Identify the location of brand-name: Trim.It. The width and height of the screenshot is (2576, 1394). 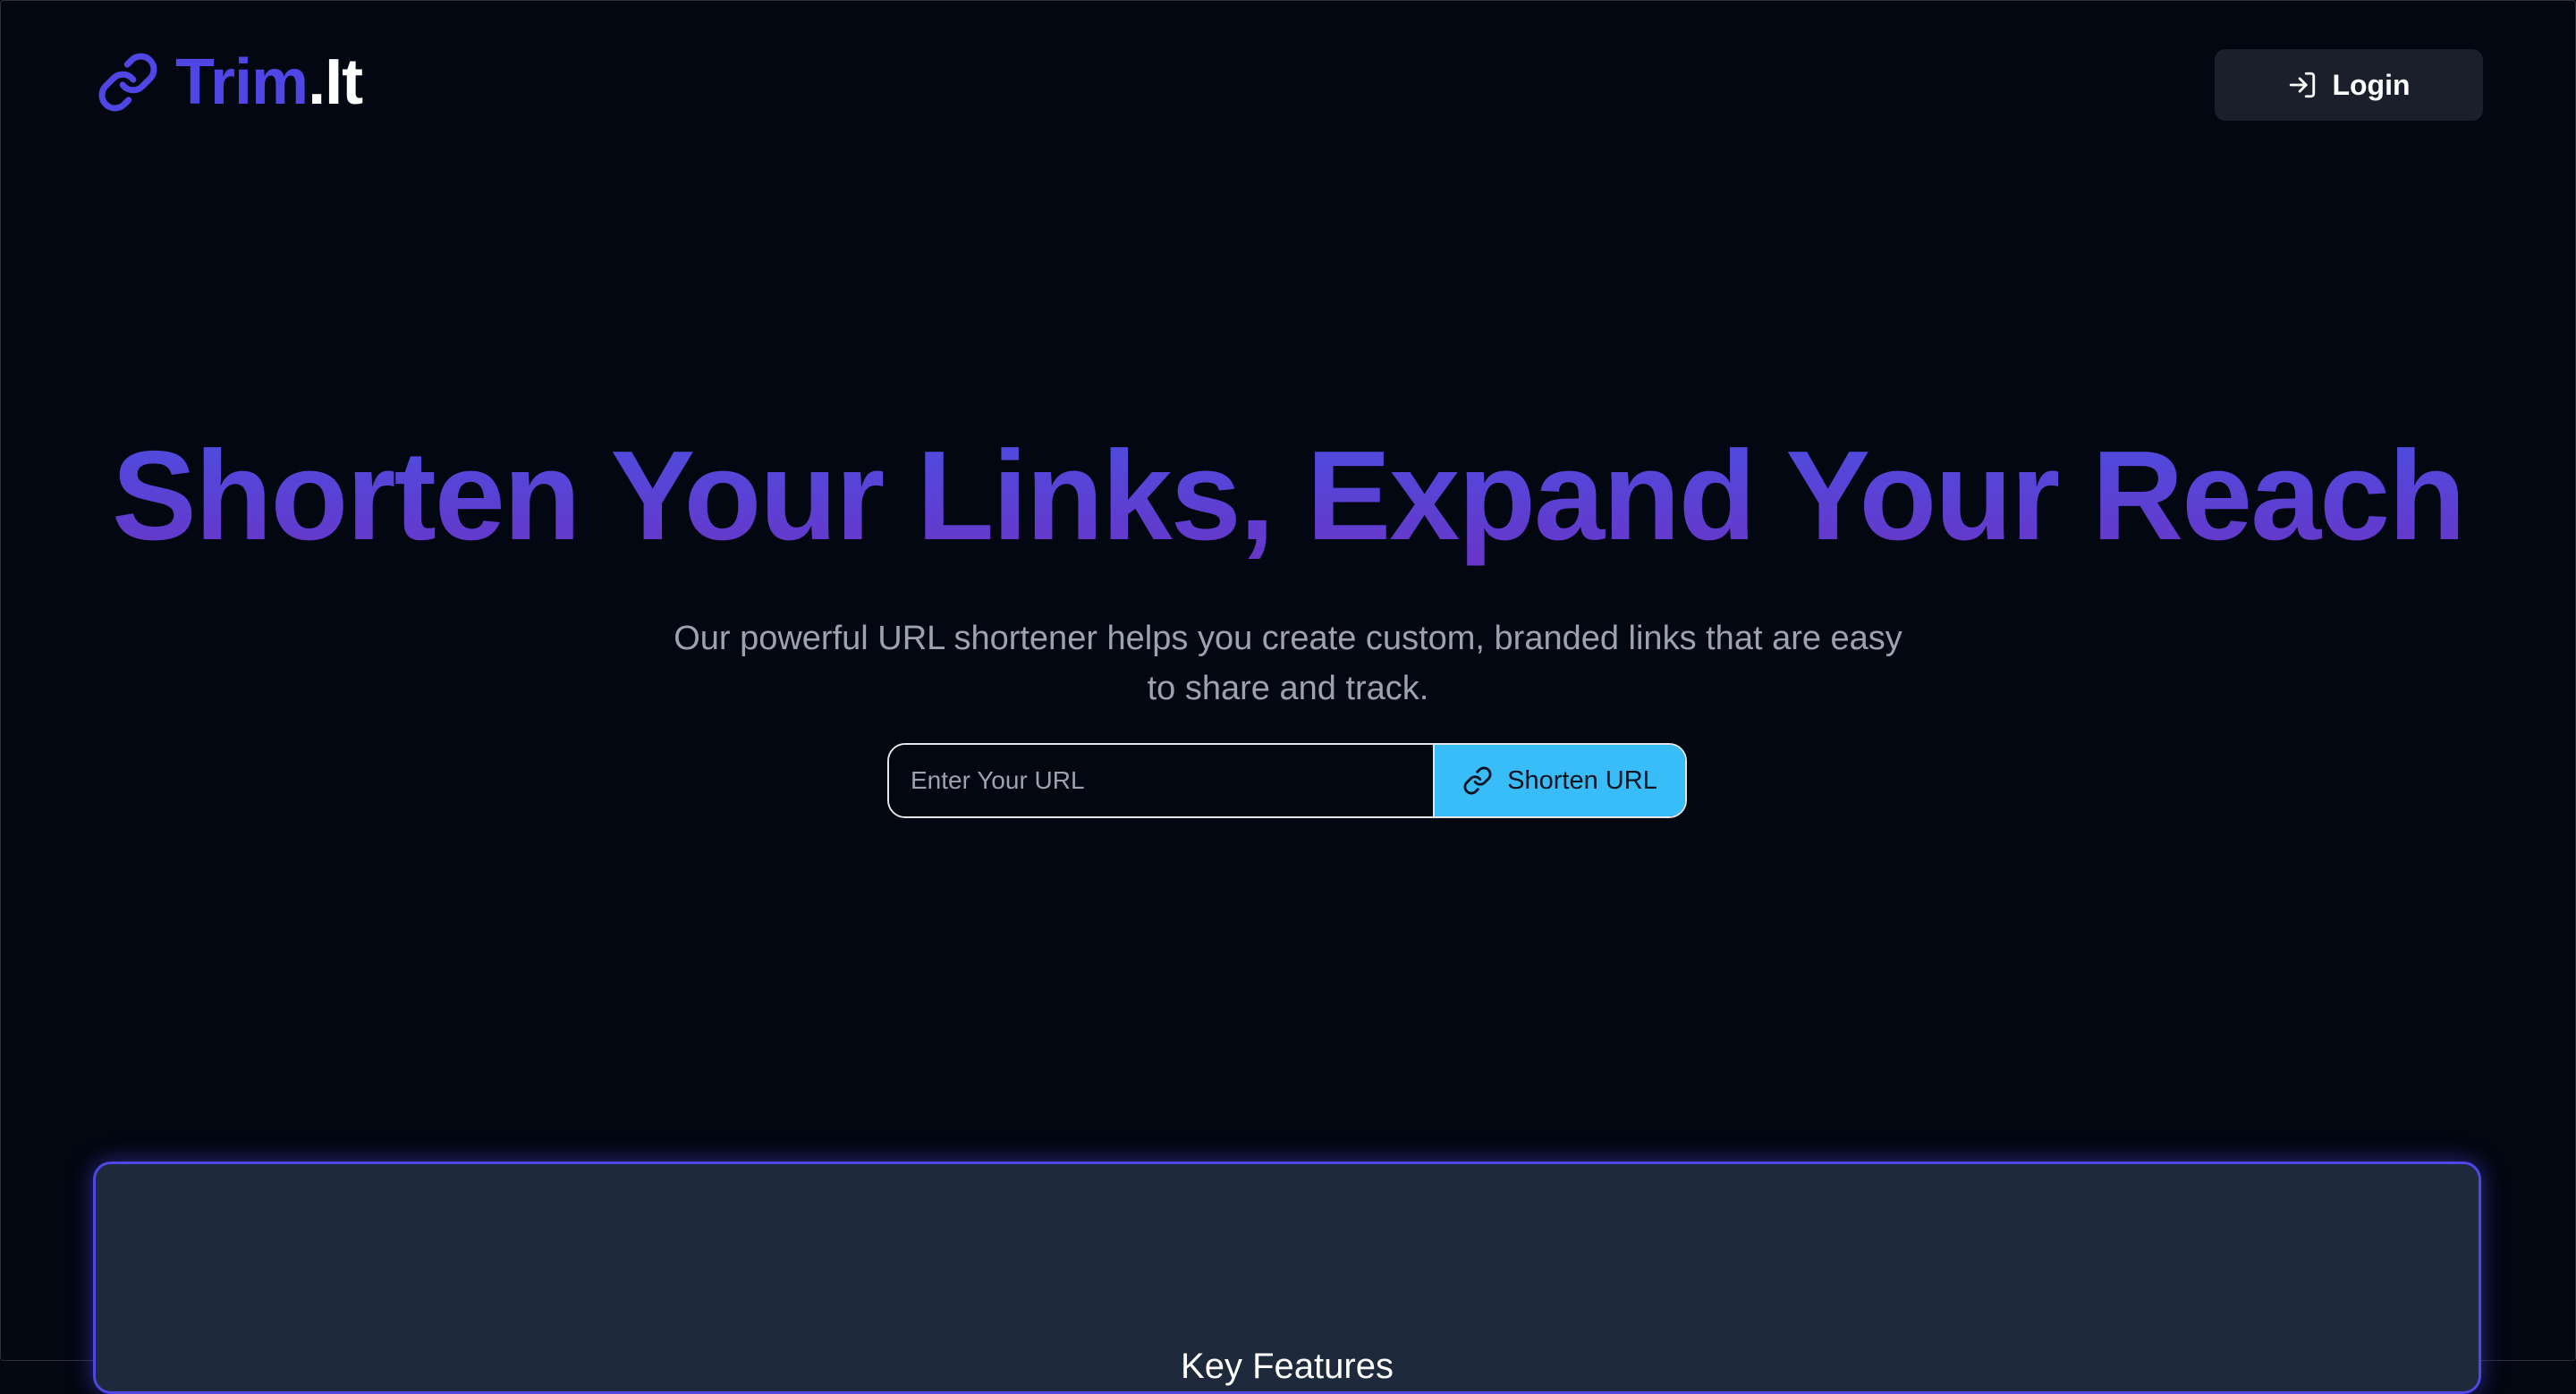
(269, 82).